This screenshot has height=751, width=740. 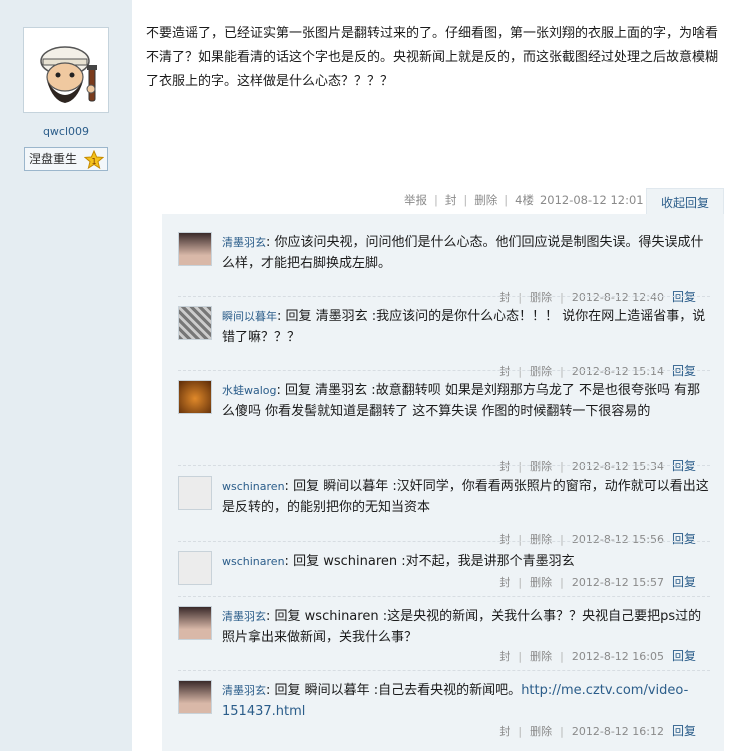 What do you see at coordinates (617, 539) in the screenshot?
I see `reply-time: 2012-8-12 15:56` at bounding box center [617, 539].